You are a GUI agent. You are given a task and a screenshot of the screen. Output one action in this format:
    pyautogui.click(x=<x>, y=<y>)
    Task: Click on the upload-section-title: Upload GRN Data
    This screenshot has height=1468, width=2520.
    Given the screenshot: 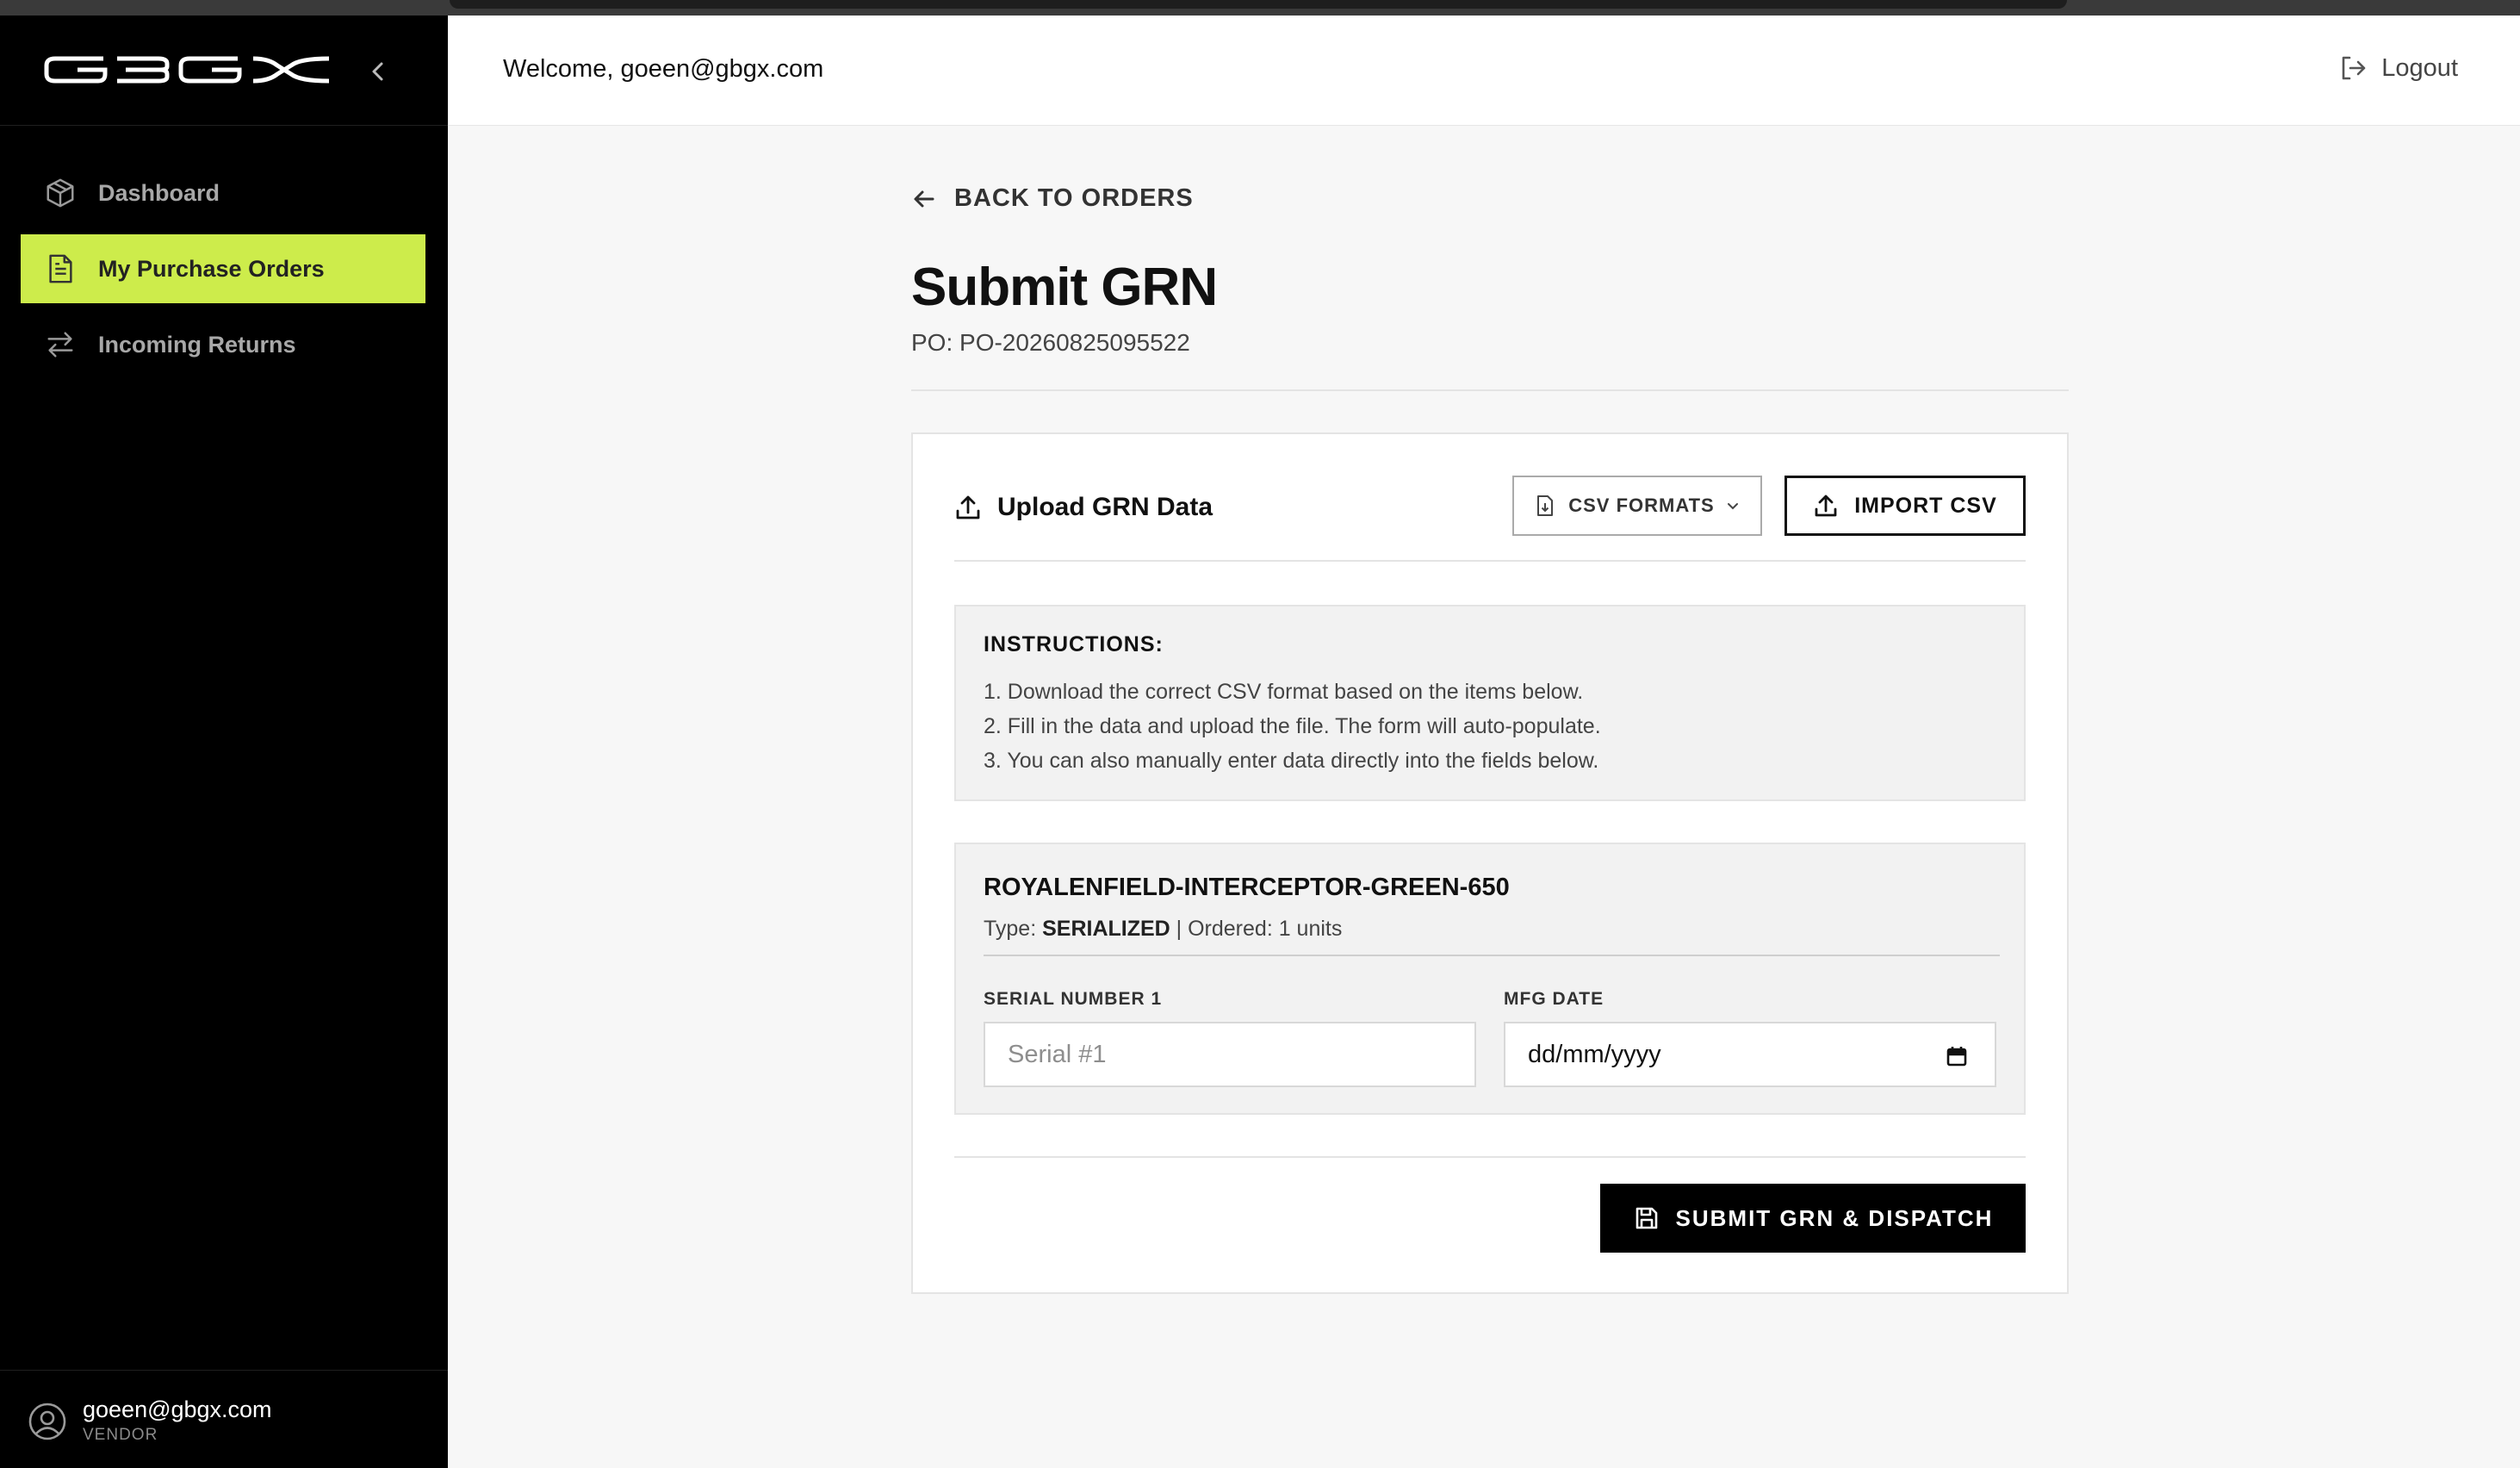 What is the action you would take?
    pyautogui.click(x=1084, y=508)
    